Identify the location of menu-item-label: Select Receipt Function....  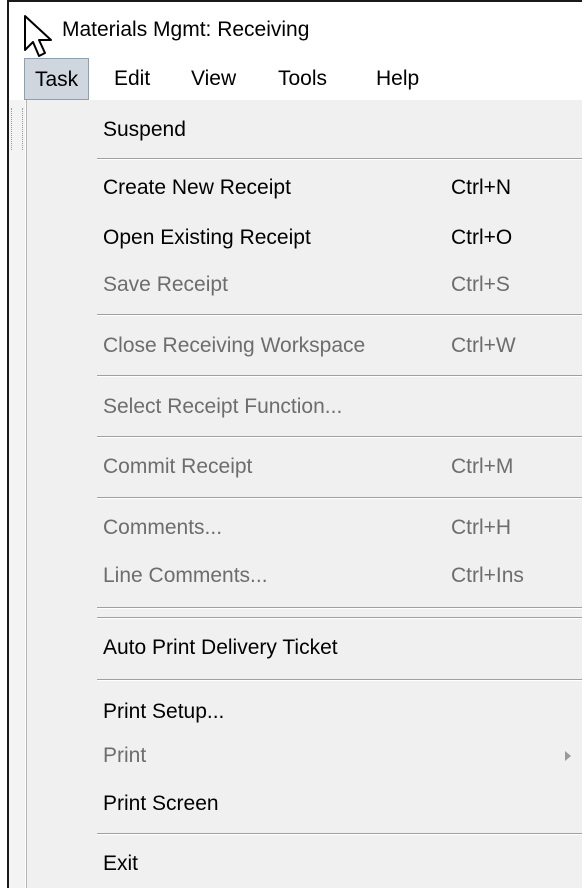
(223, 406).